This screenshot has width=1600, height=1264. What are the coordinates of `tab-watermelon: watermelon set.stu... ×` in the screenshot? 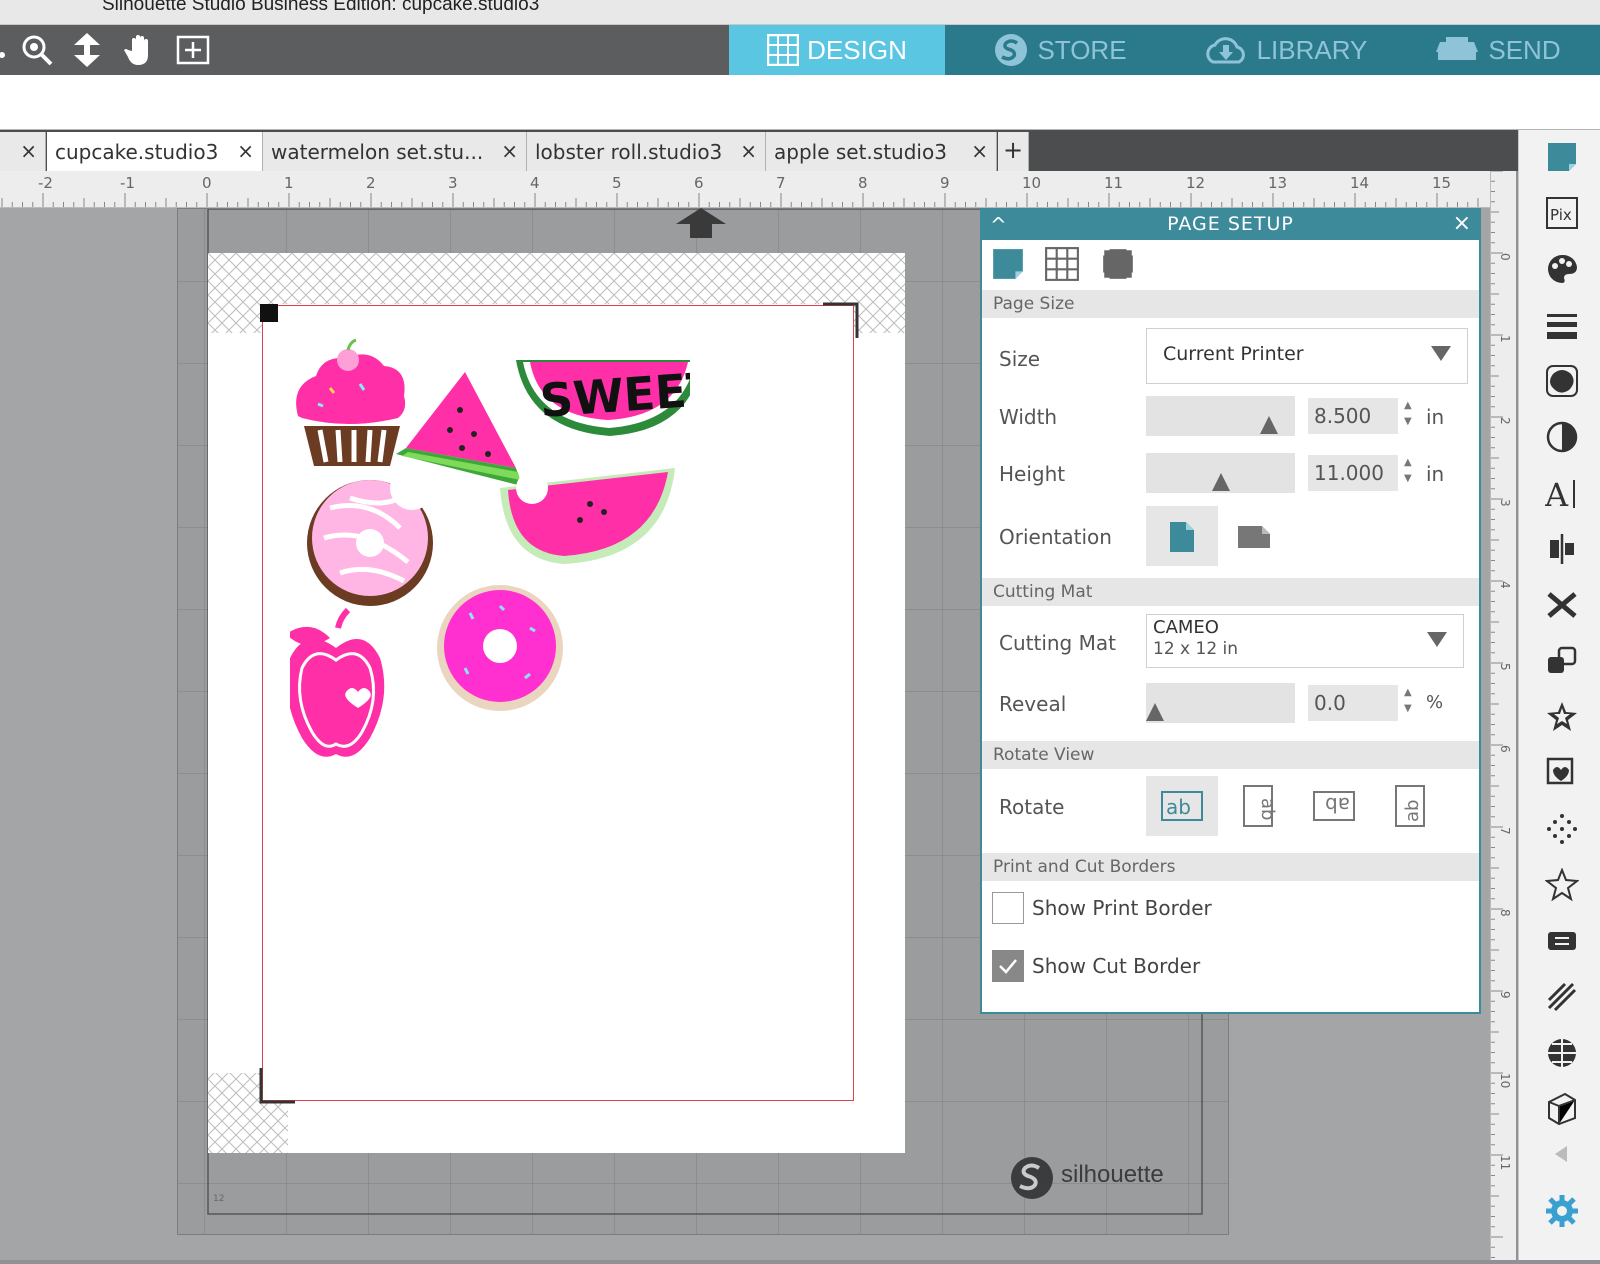 It's located at (395, 151).